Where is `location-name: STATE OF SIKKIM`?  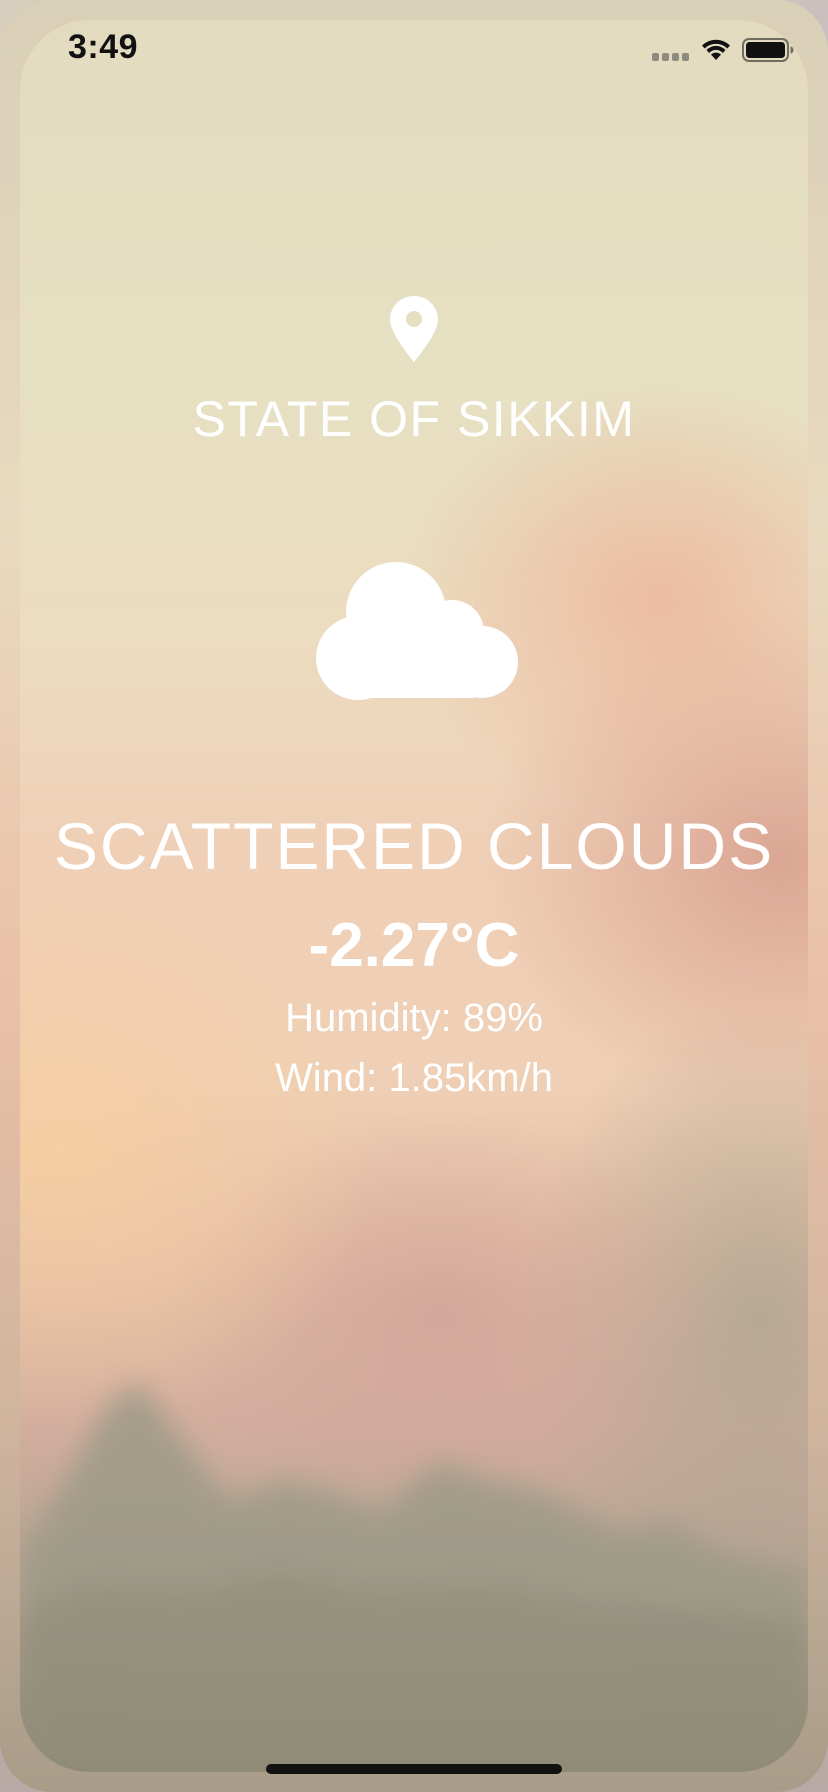
location-name: STATE OF SIKKIM is located at coordinates (414, 419).